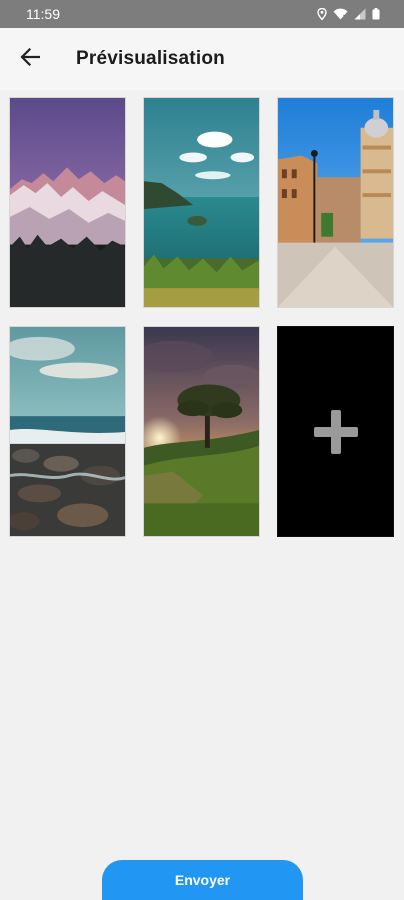 This screenshot has width=404, height=900. What do you see at coordinates (67, 202) in the screenshot?
I see `image-thumbnail-mountains` at bounding box center [67, 202].